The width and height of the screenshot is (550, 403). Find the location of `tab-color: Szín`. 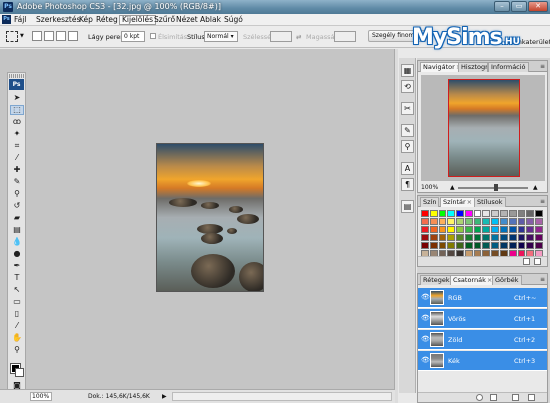

tab-color: Szín is located at coordinates (430, 202).